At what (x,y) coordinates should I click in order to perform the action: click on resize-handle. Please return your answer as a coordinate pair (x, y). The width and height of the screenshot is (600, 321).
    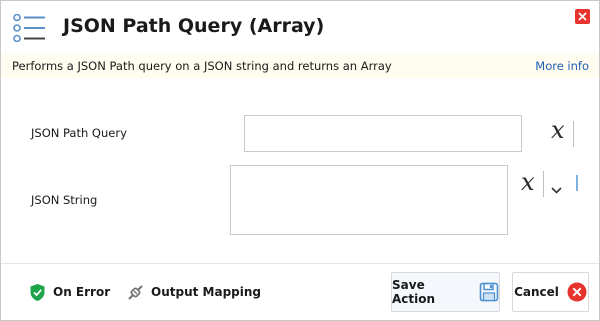
    Looking at the image, I should click on (577, 183).